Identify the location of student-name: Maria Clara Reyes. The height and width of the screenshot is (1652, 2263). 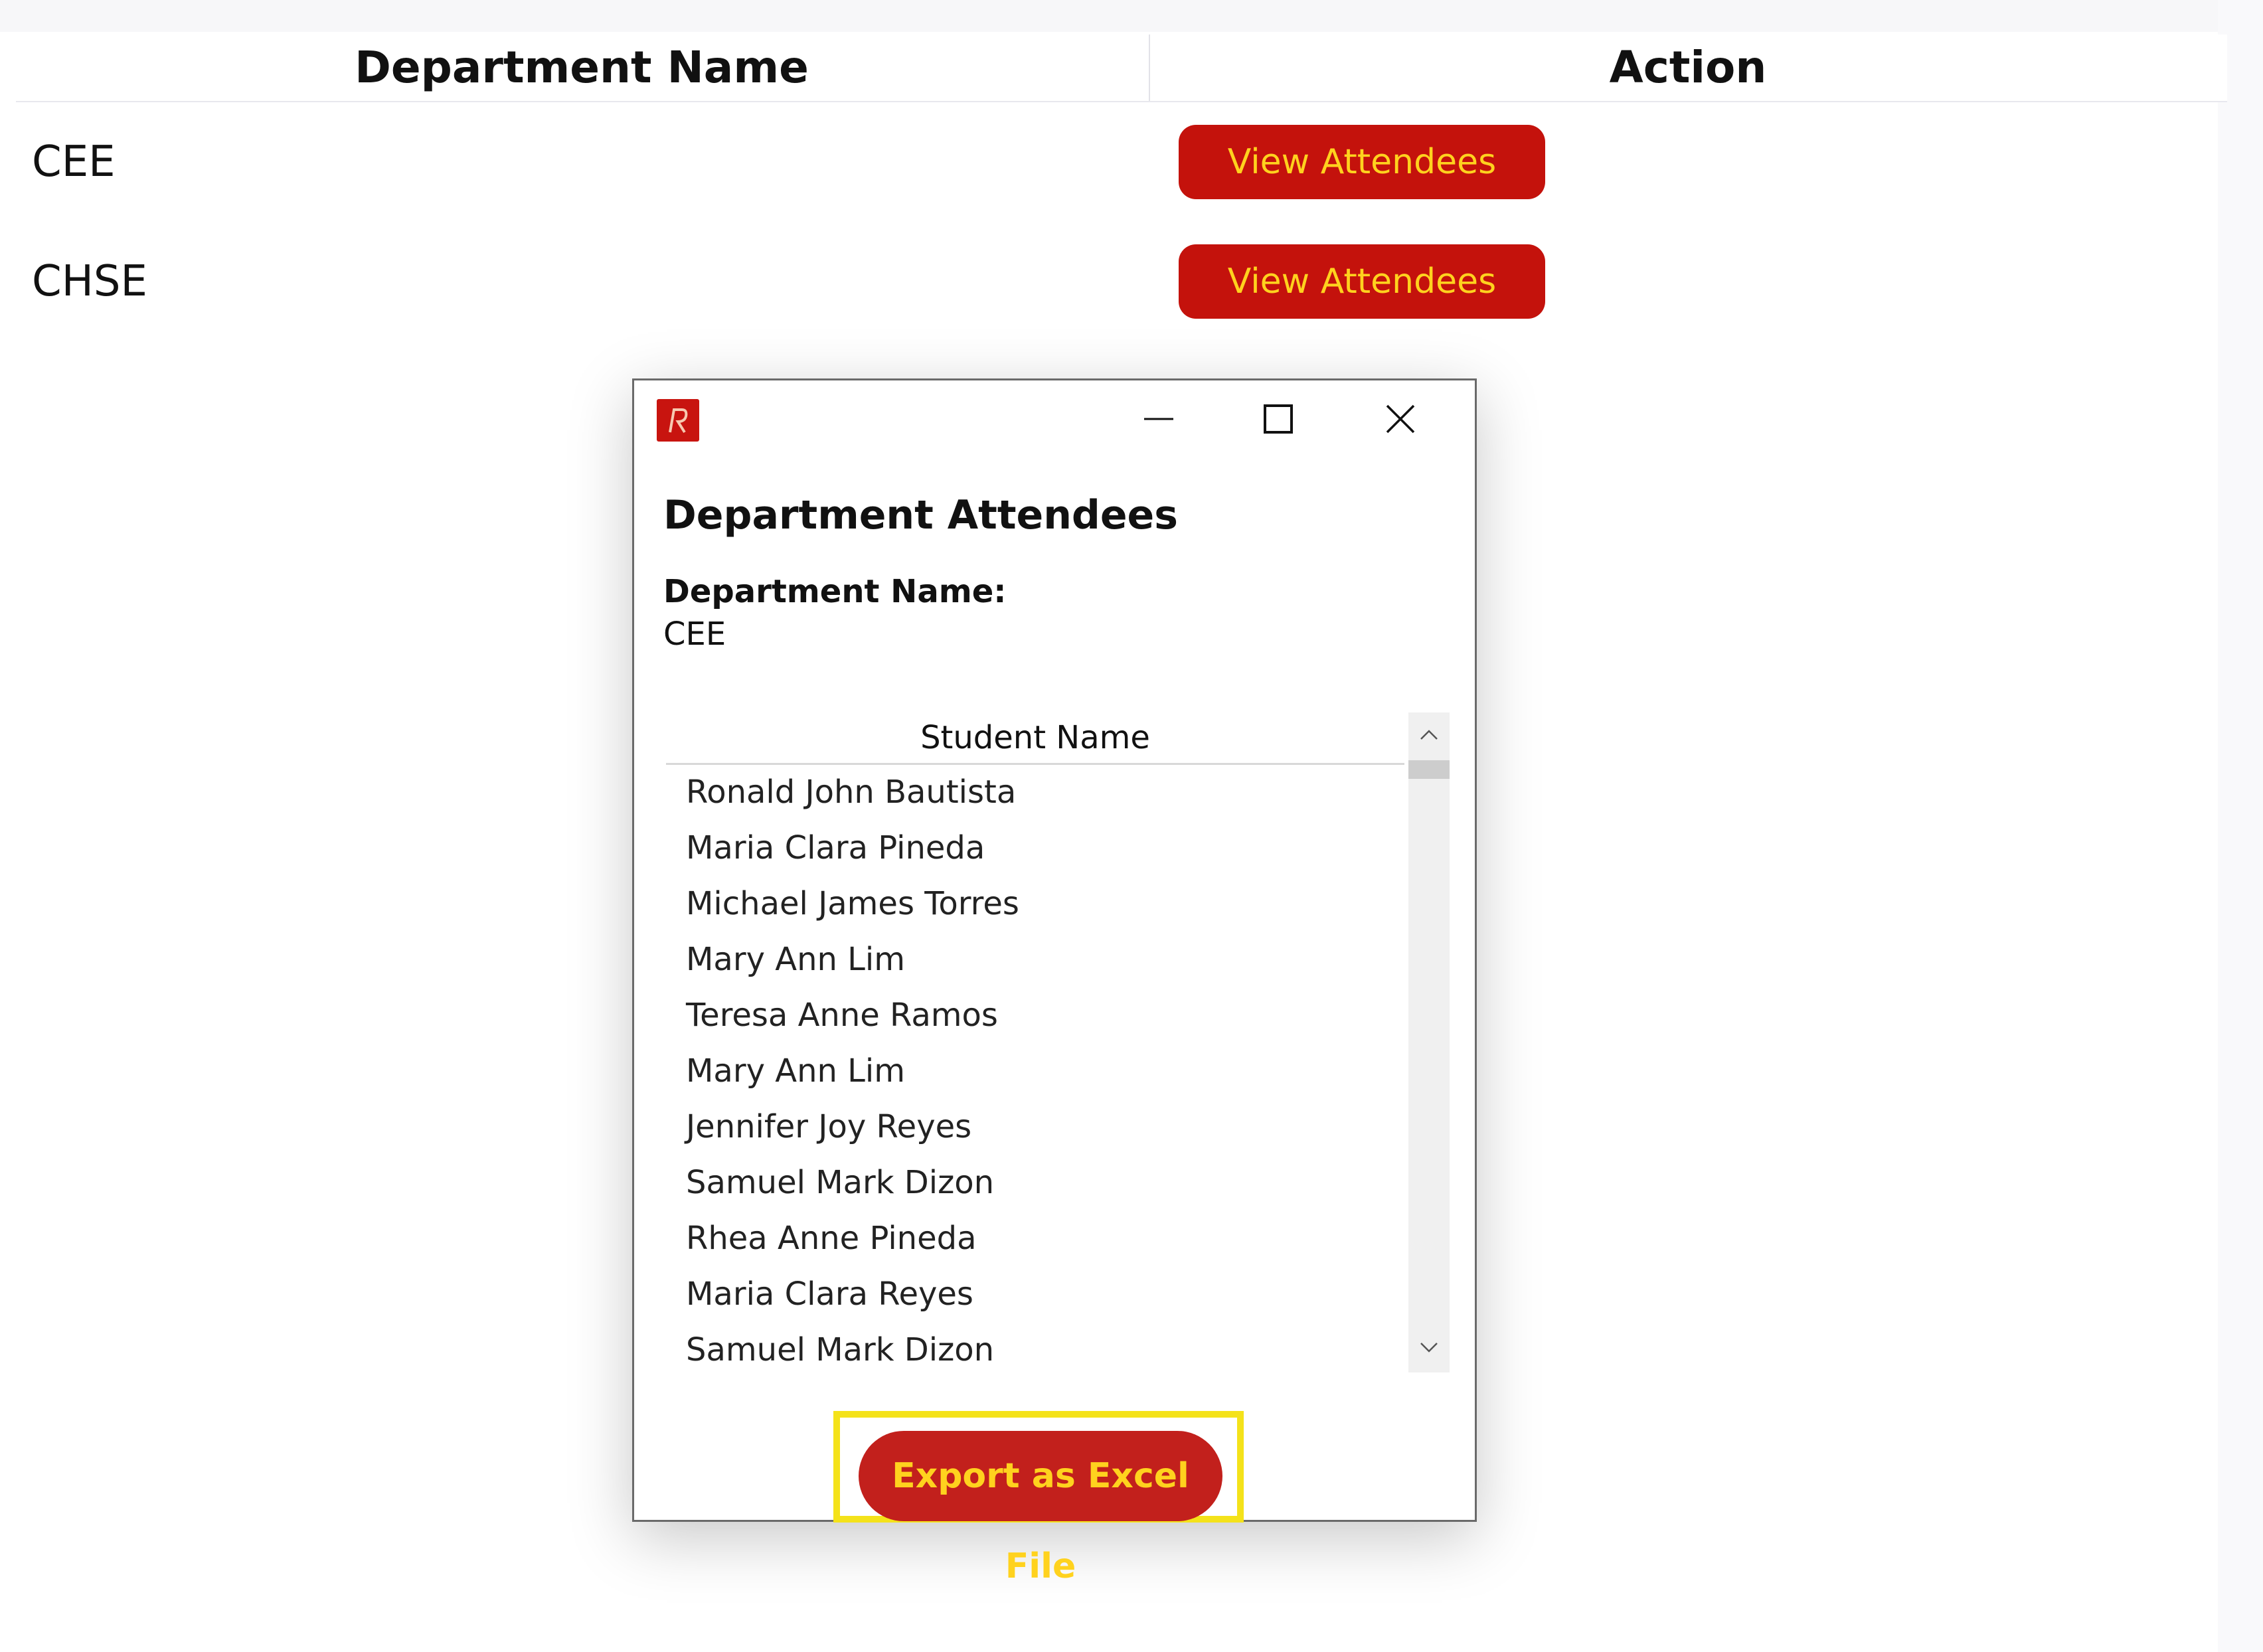
(829, 1294).